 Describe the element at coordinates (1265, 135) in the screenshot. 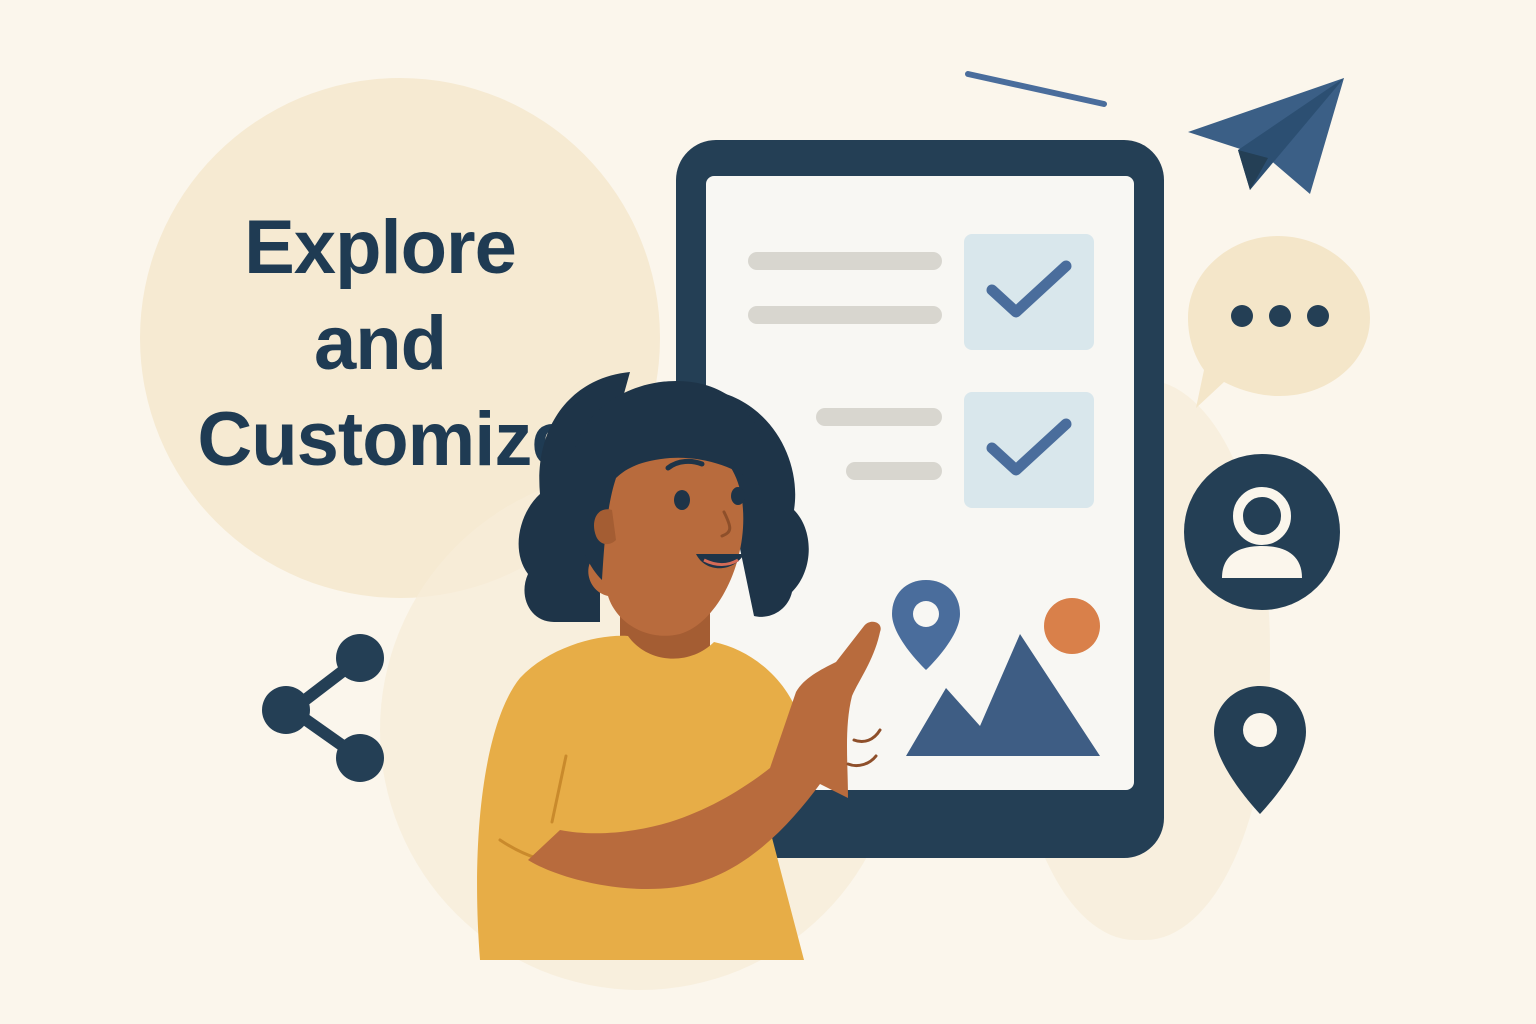

I see `paper-plane-icon` at that location.